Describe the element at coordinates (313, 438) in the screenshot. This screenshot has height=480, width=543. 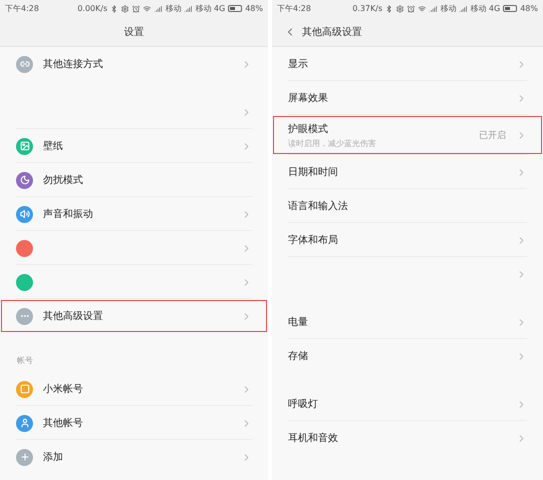
I see `setting-label: 耳机和音效` at that location.